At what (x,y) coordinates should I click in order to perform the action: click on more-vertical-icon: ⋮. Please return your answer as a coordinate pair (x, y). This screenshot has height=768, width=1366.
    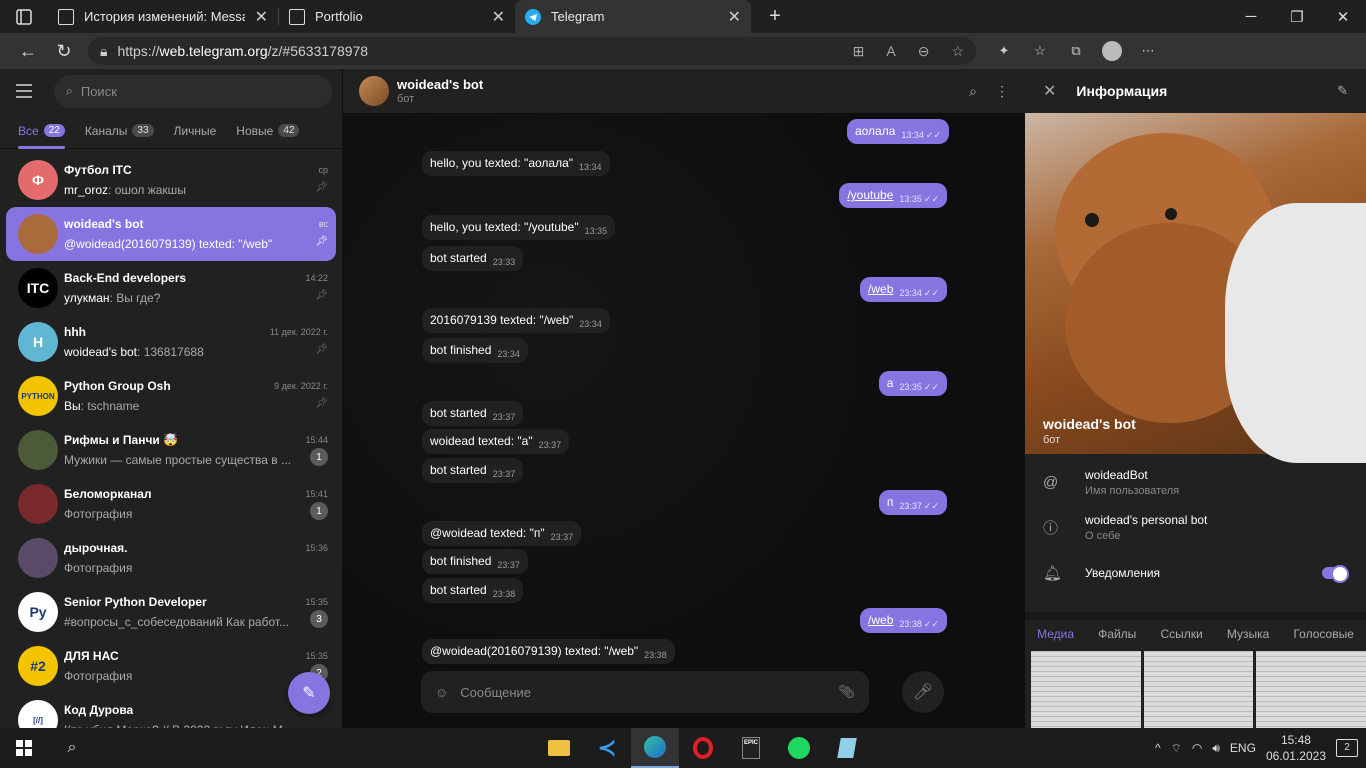
    Looking at the image, I should click on (1002, 91).